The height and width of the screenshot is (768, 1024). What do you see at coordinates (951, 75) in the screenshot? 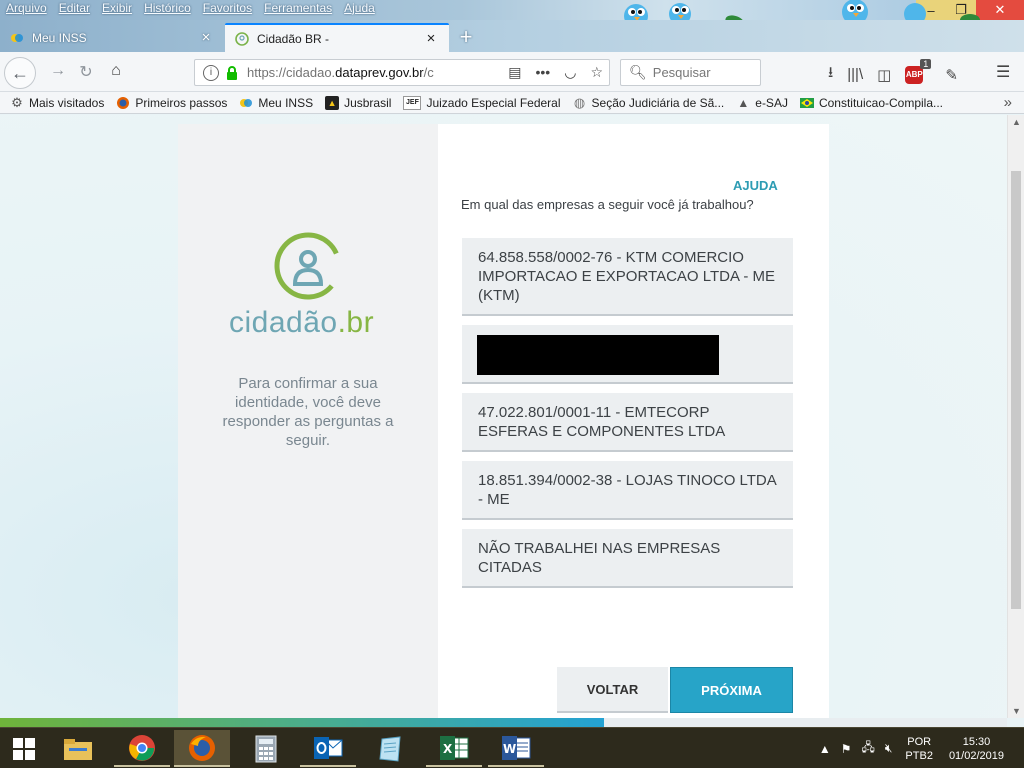
I see `extension-icon: ✎` at bounding box center [951, 75].